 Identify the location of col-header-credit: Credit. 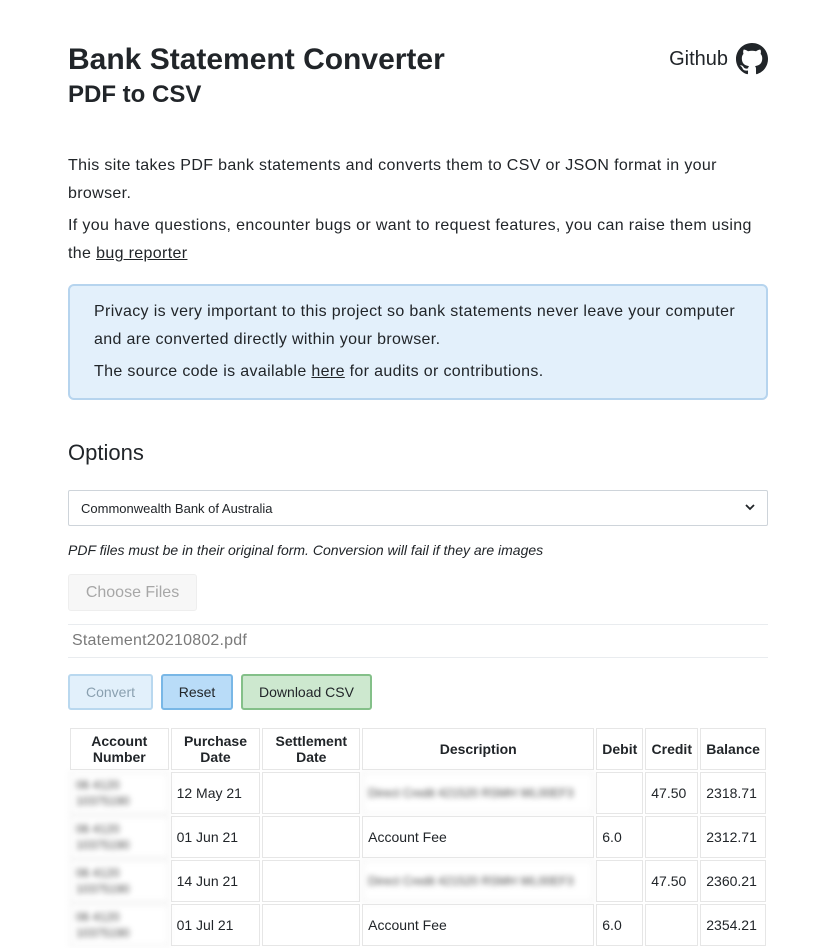
(672, 749).